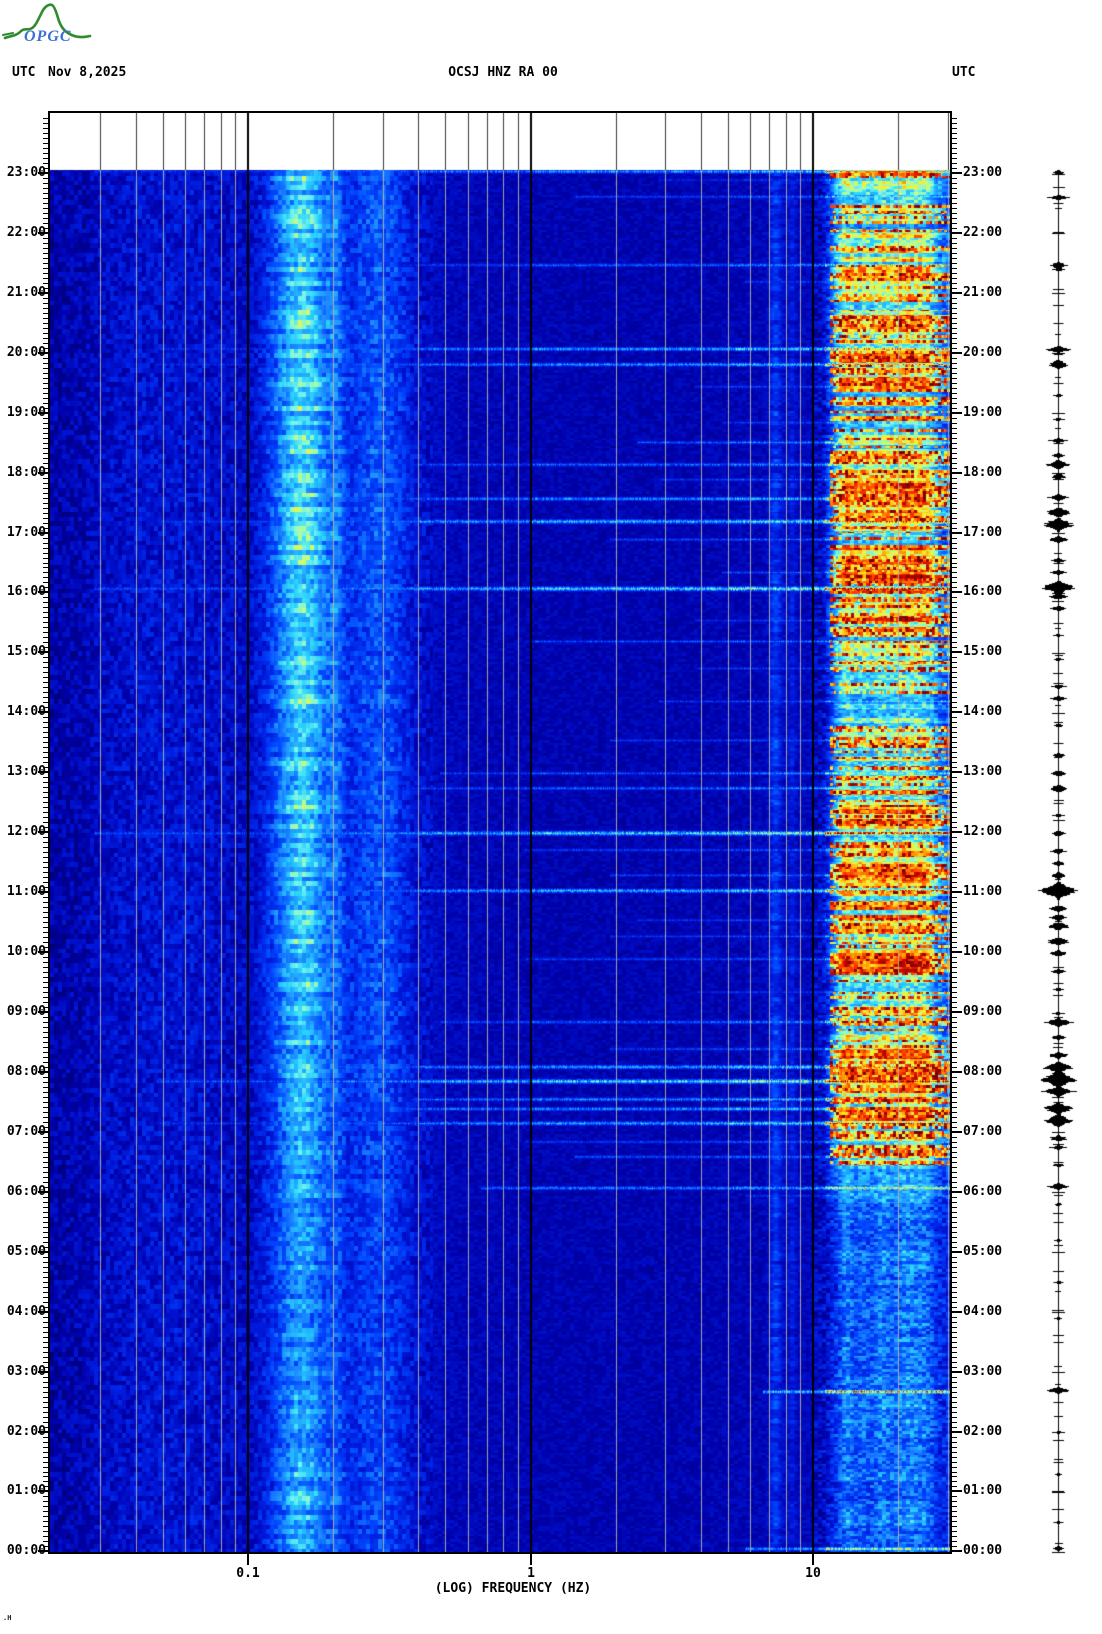  I want to click on hour-label-right: 14:00, so click(983, 712).